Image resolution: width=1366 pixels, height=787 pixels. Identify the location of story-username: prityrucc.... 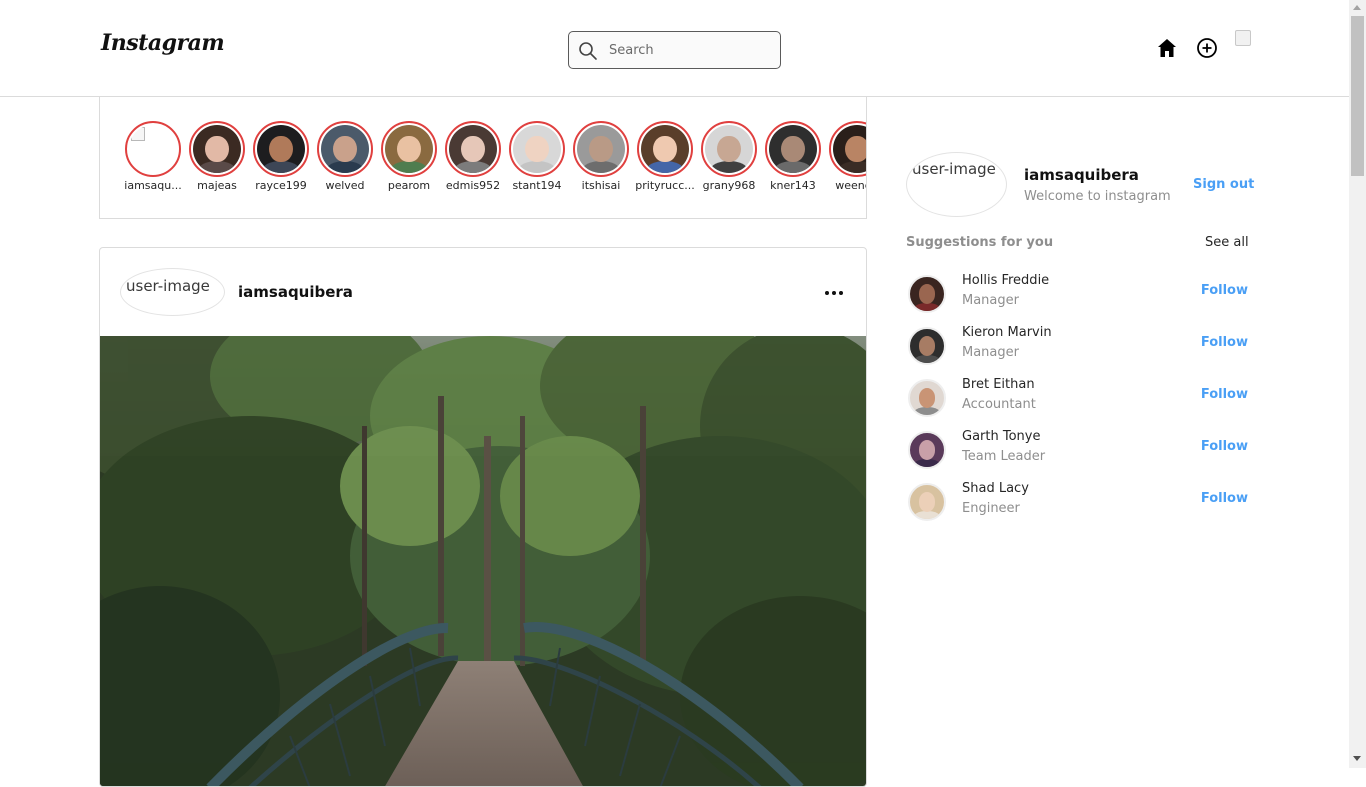
(665, 185).